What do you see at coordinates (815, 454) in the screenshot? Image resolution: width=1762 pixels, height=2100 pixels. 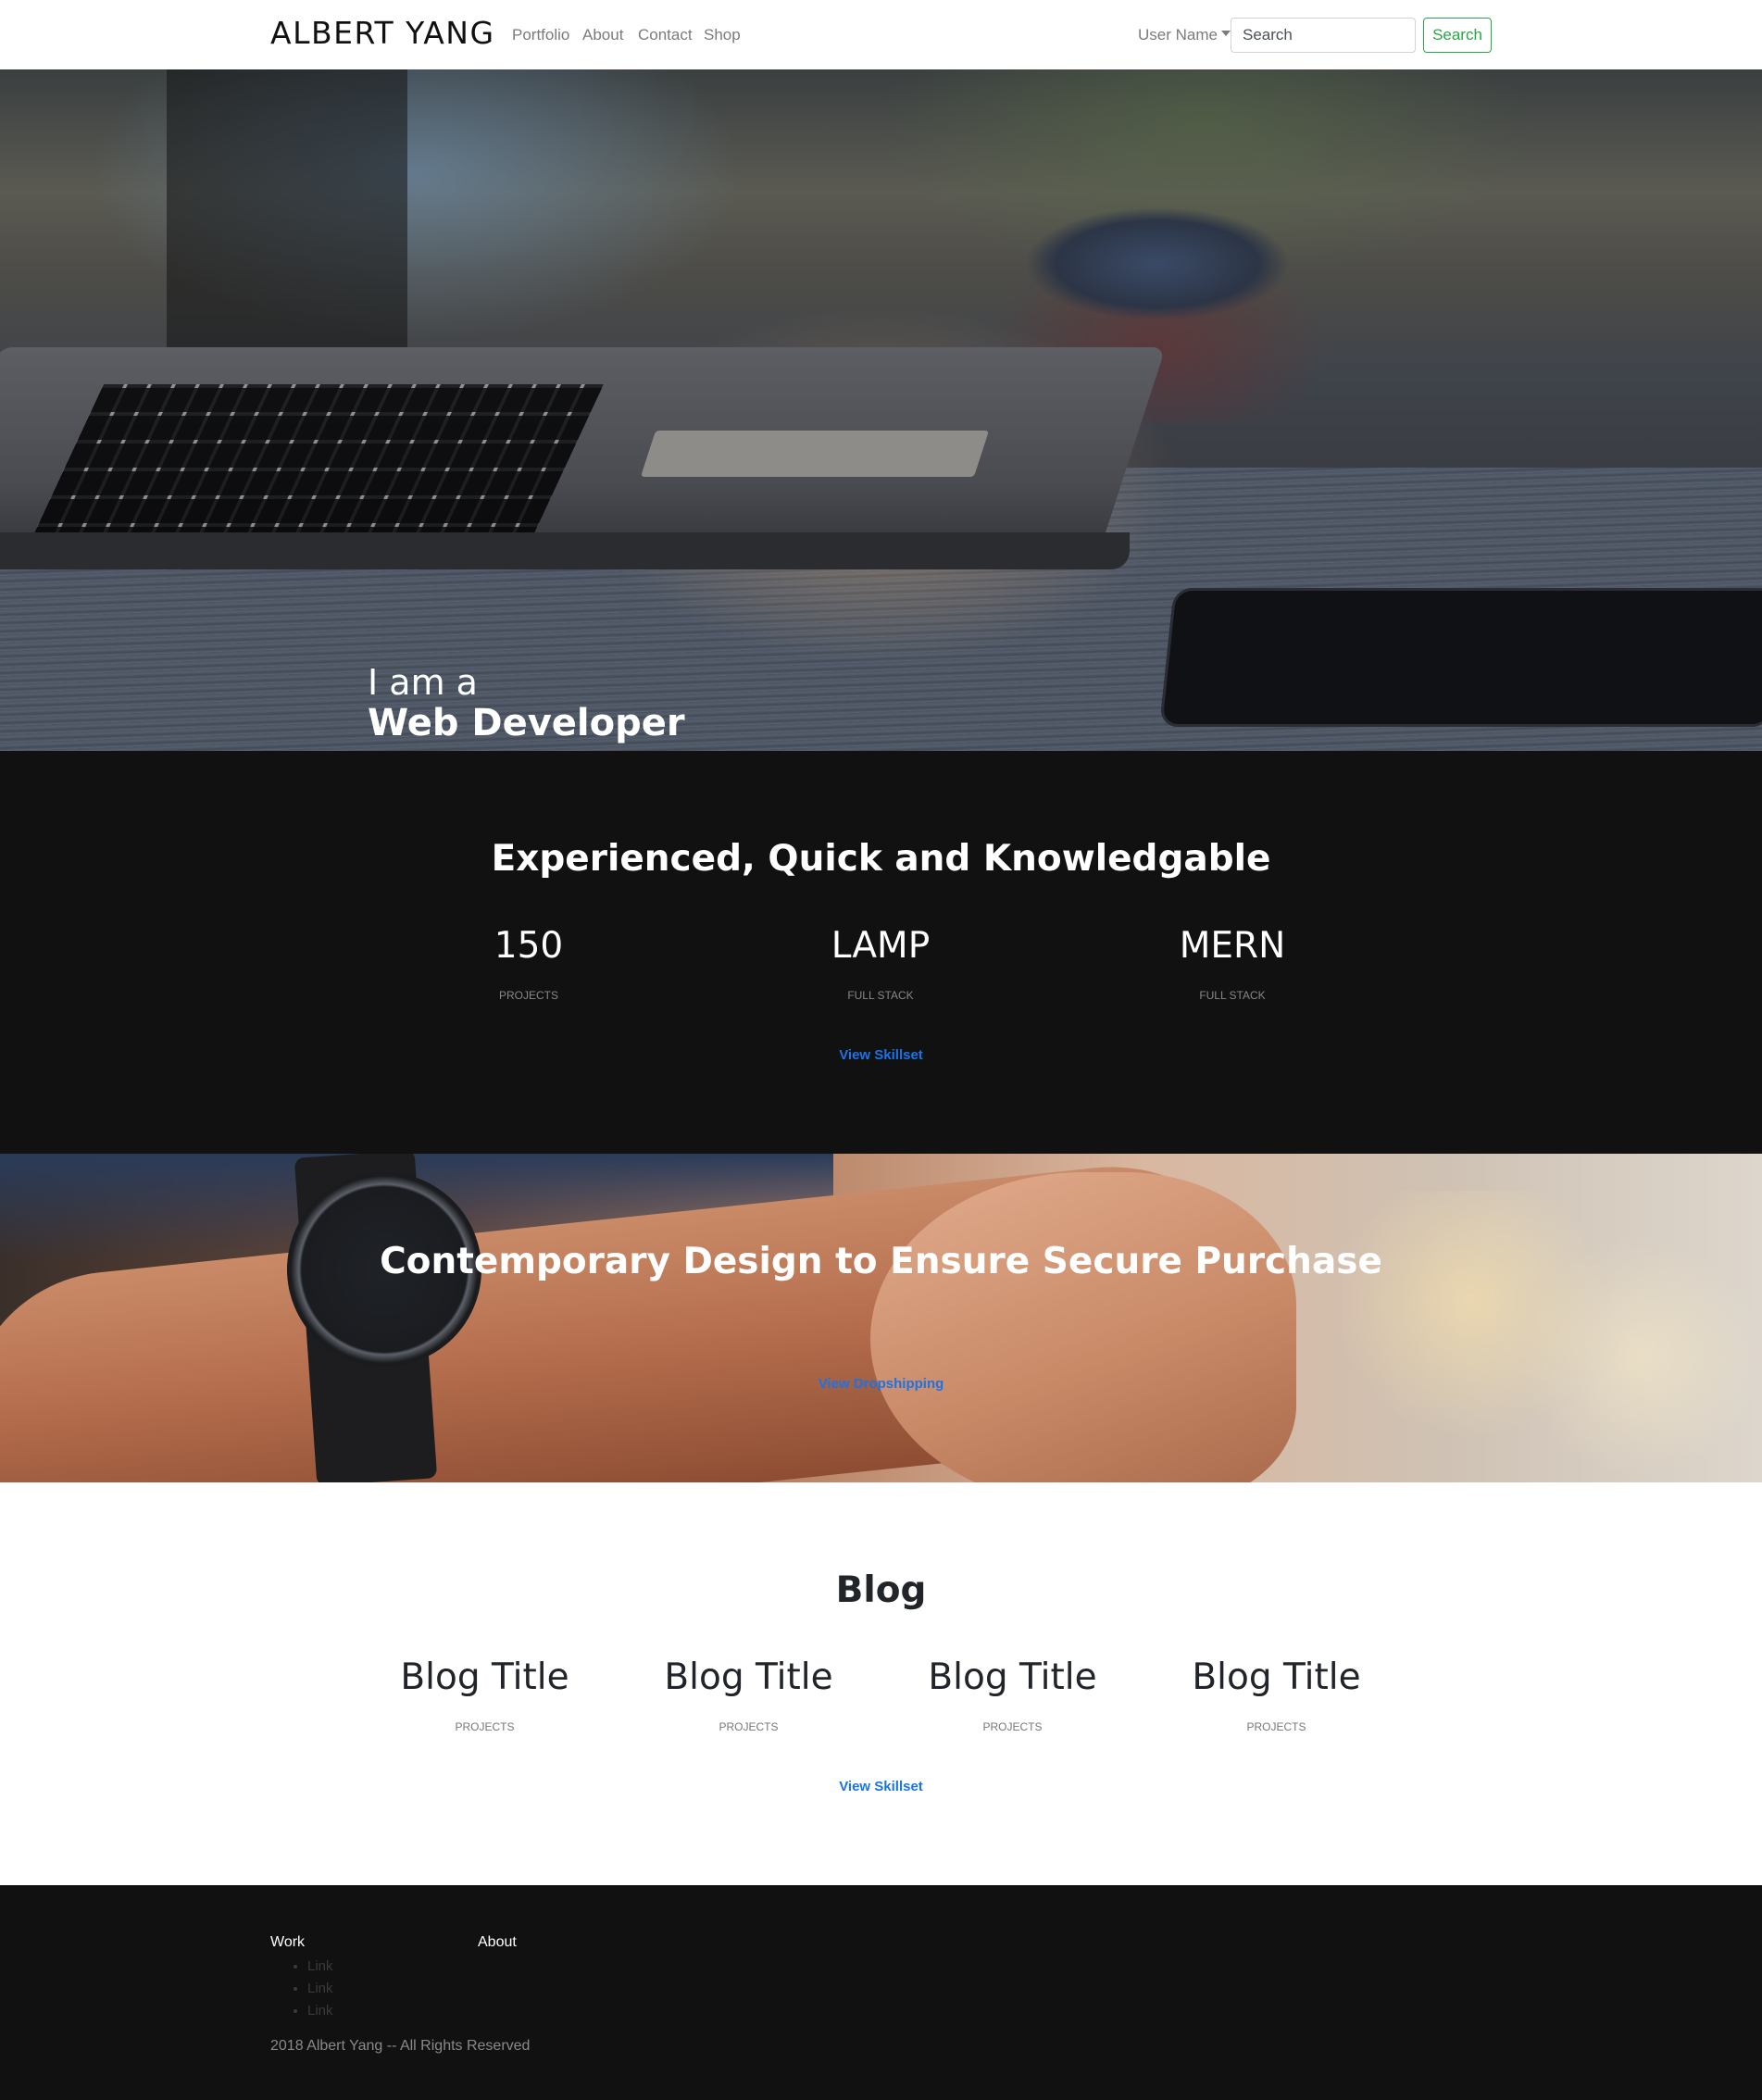 I see `laptop-trackpad-image` at bounding box center [815, 454].